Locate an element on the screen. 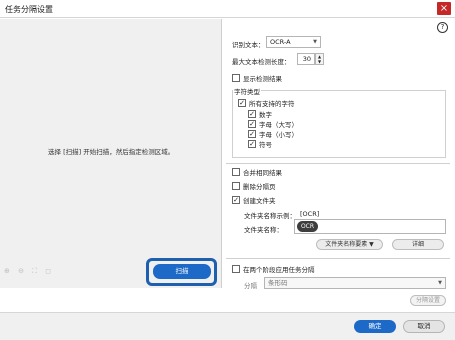 The image size is (455, 340). char-type-label-lower: 字母（小写） is located at coordinates (278, 135).